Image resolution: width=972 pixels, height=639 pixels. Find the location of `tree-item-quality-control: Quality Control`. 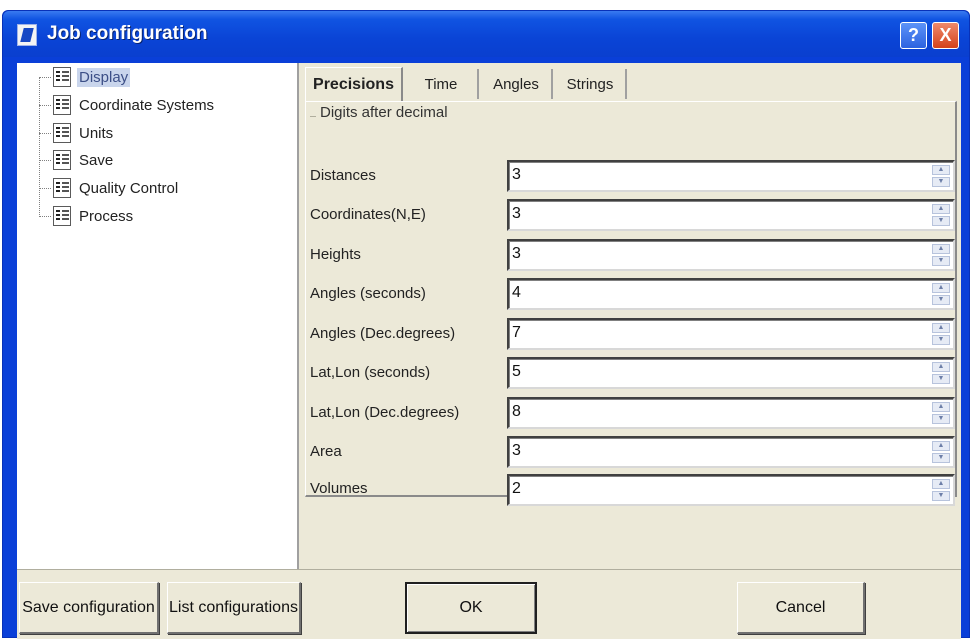

tree-item-quality-control: Quality Control is located at coordinates (164, 188).